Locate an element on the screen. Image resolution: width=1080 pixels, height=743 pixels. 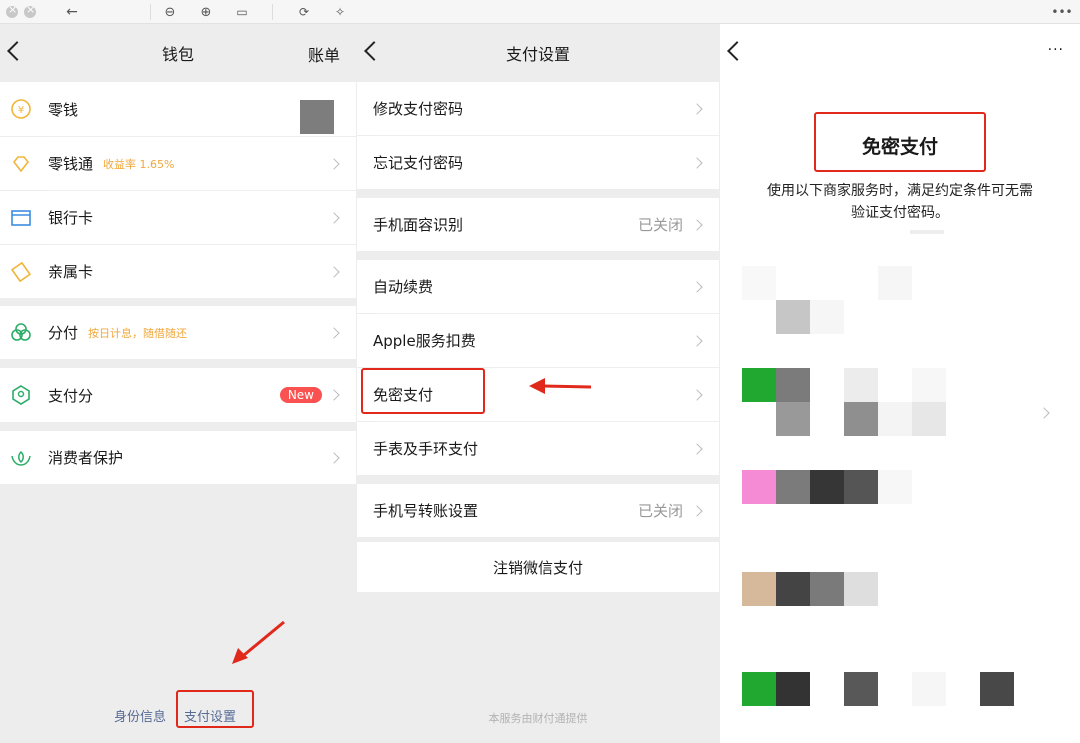
settings-item-auto-renew: 自动续费 is located at coordinates (538, 286).